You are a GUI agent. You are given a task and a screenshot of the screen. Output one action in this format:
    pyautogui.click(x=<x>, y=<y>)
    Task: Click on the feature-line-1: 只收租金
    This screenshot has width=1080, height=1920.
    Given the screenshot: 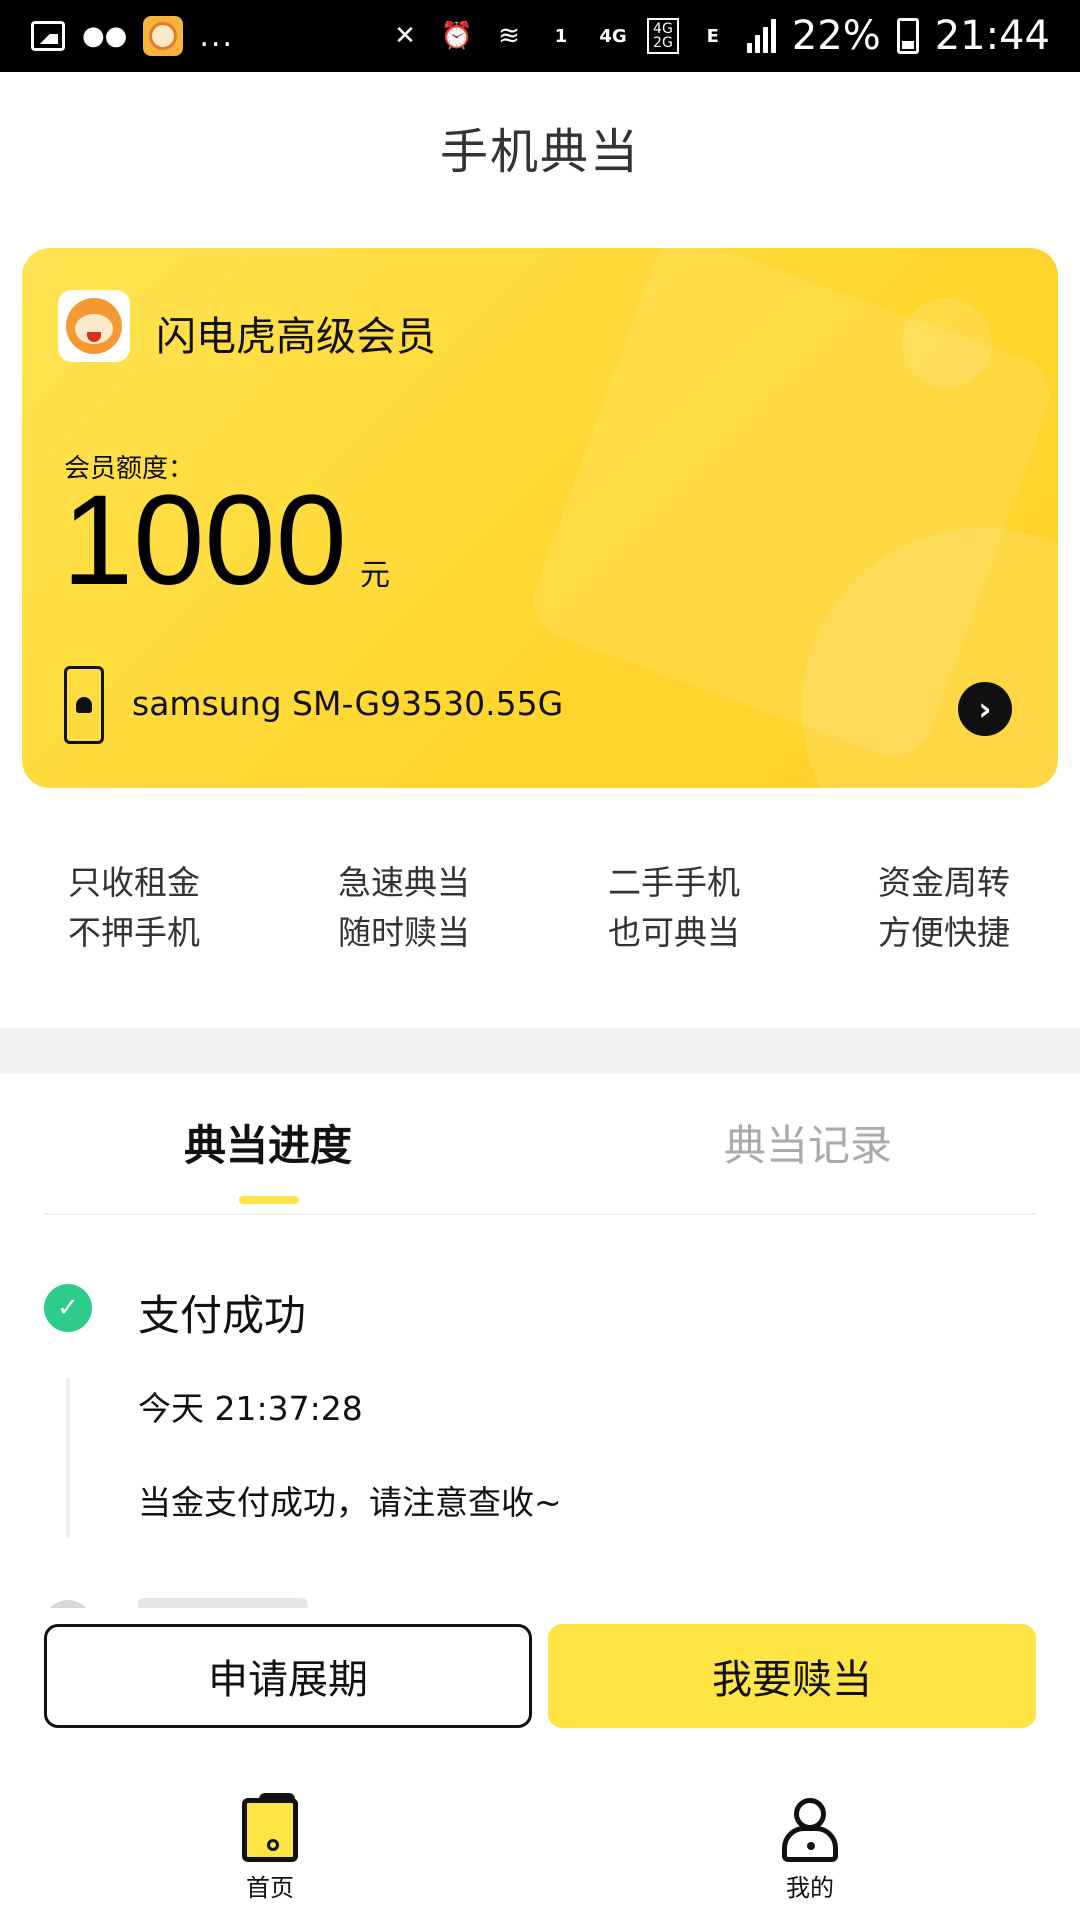 What is the action you would take?
    pyautogui.click(x=134, y=882)
    